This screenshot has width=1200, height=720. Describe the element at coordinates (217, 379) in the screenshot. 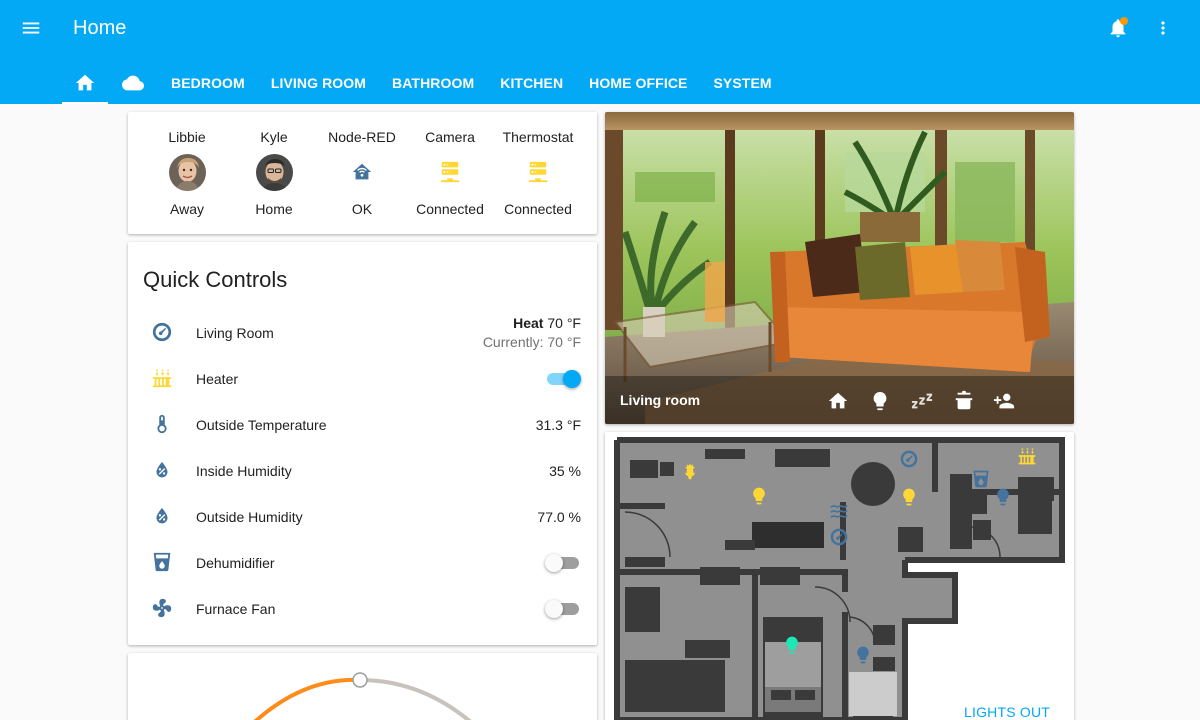

I see `row-label: Heater` at that location.